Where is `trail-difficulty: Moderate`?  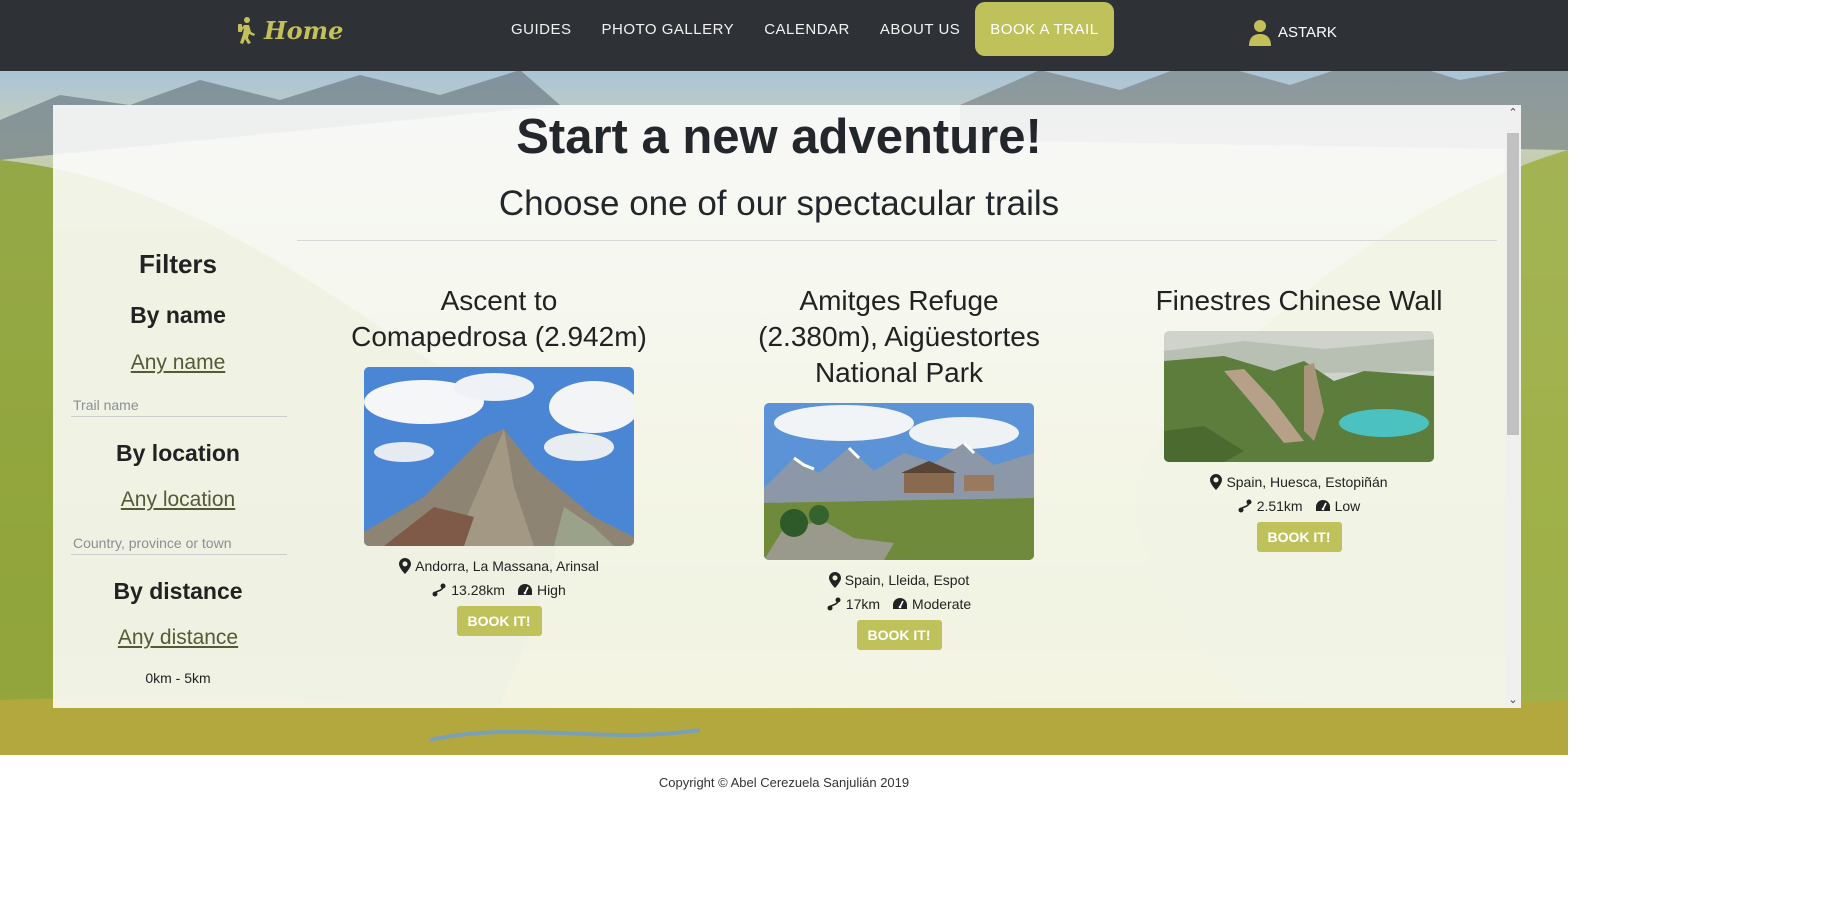
trail-difficulty: Moderate is located at coordinates (931, 604).